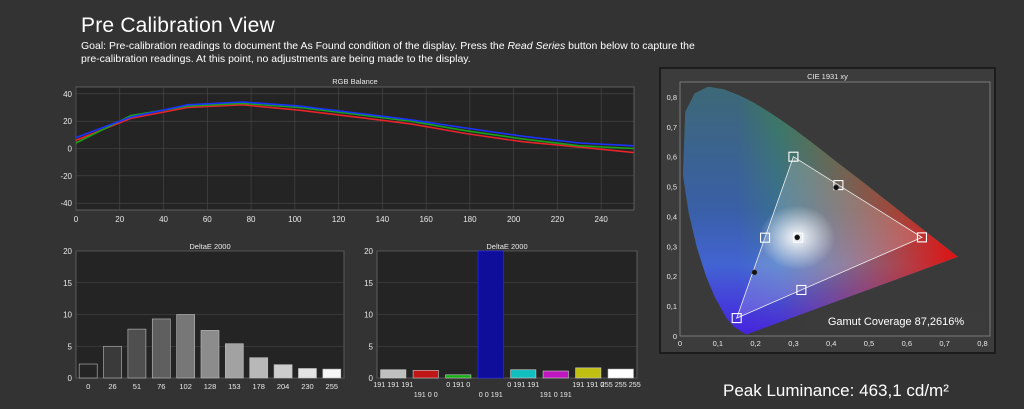 This screenshot has height=409, width=1024. Describe the element at coordinates (869, 343) in the screenshot. I see `cie-xtick-label: 0,5` at that location.